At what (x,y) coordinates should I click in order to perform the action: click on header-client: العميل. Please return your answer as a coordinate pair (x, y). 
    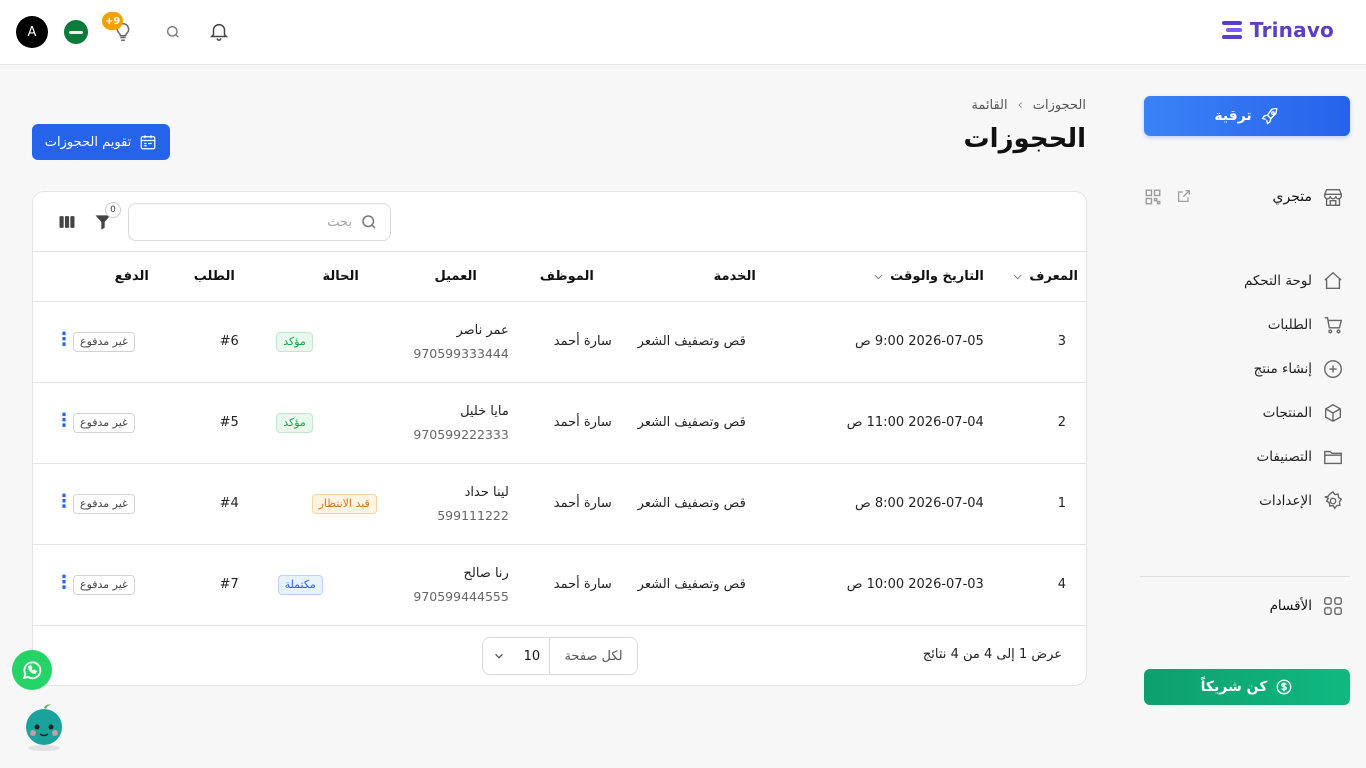
    Looking at the image, I should click on (455, 276).